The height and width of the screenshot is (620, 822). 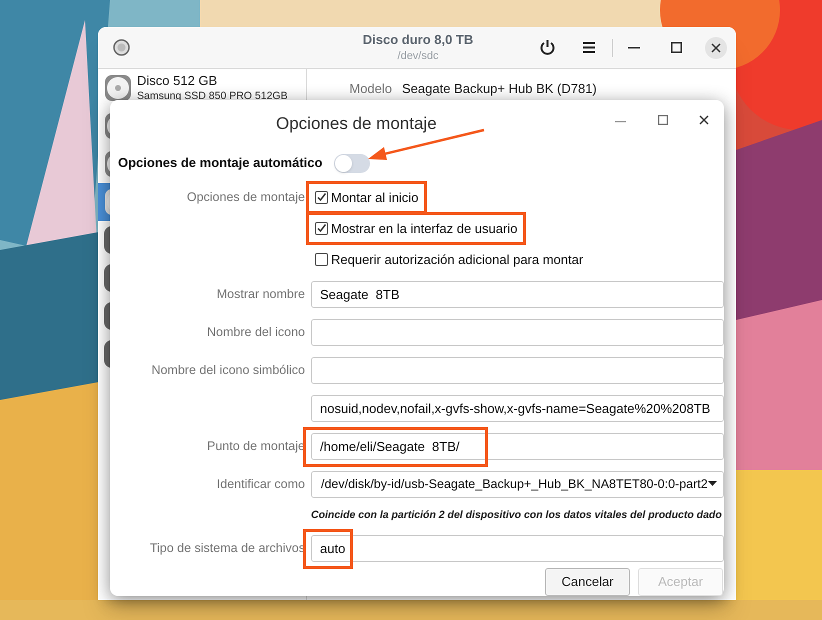 What do you see at coordinates (634, 48) in the screenshot?
I see `minimize-icon` at bounding box center [634, 48].